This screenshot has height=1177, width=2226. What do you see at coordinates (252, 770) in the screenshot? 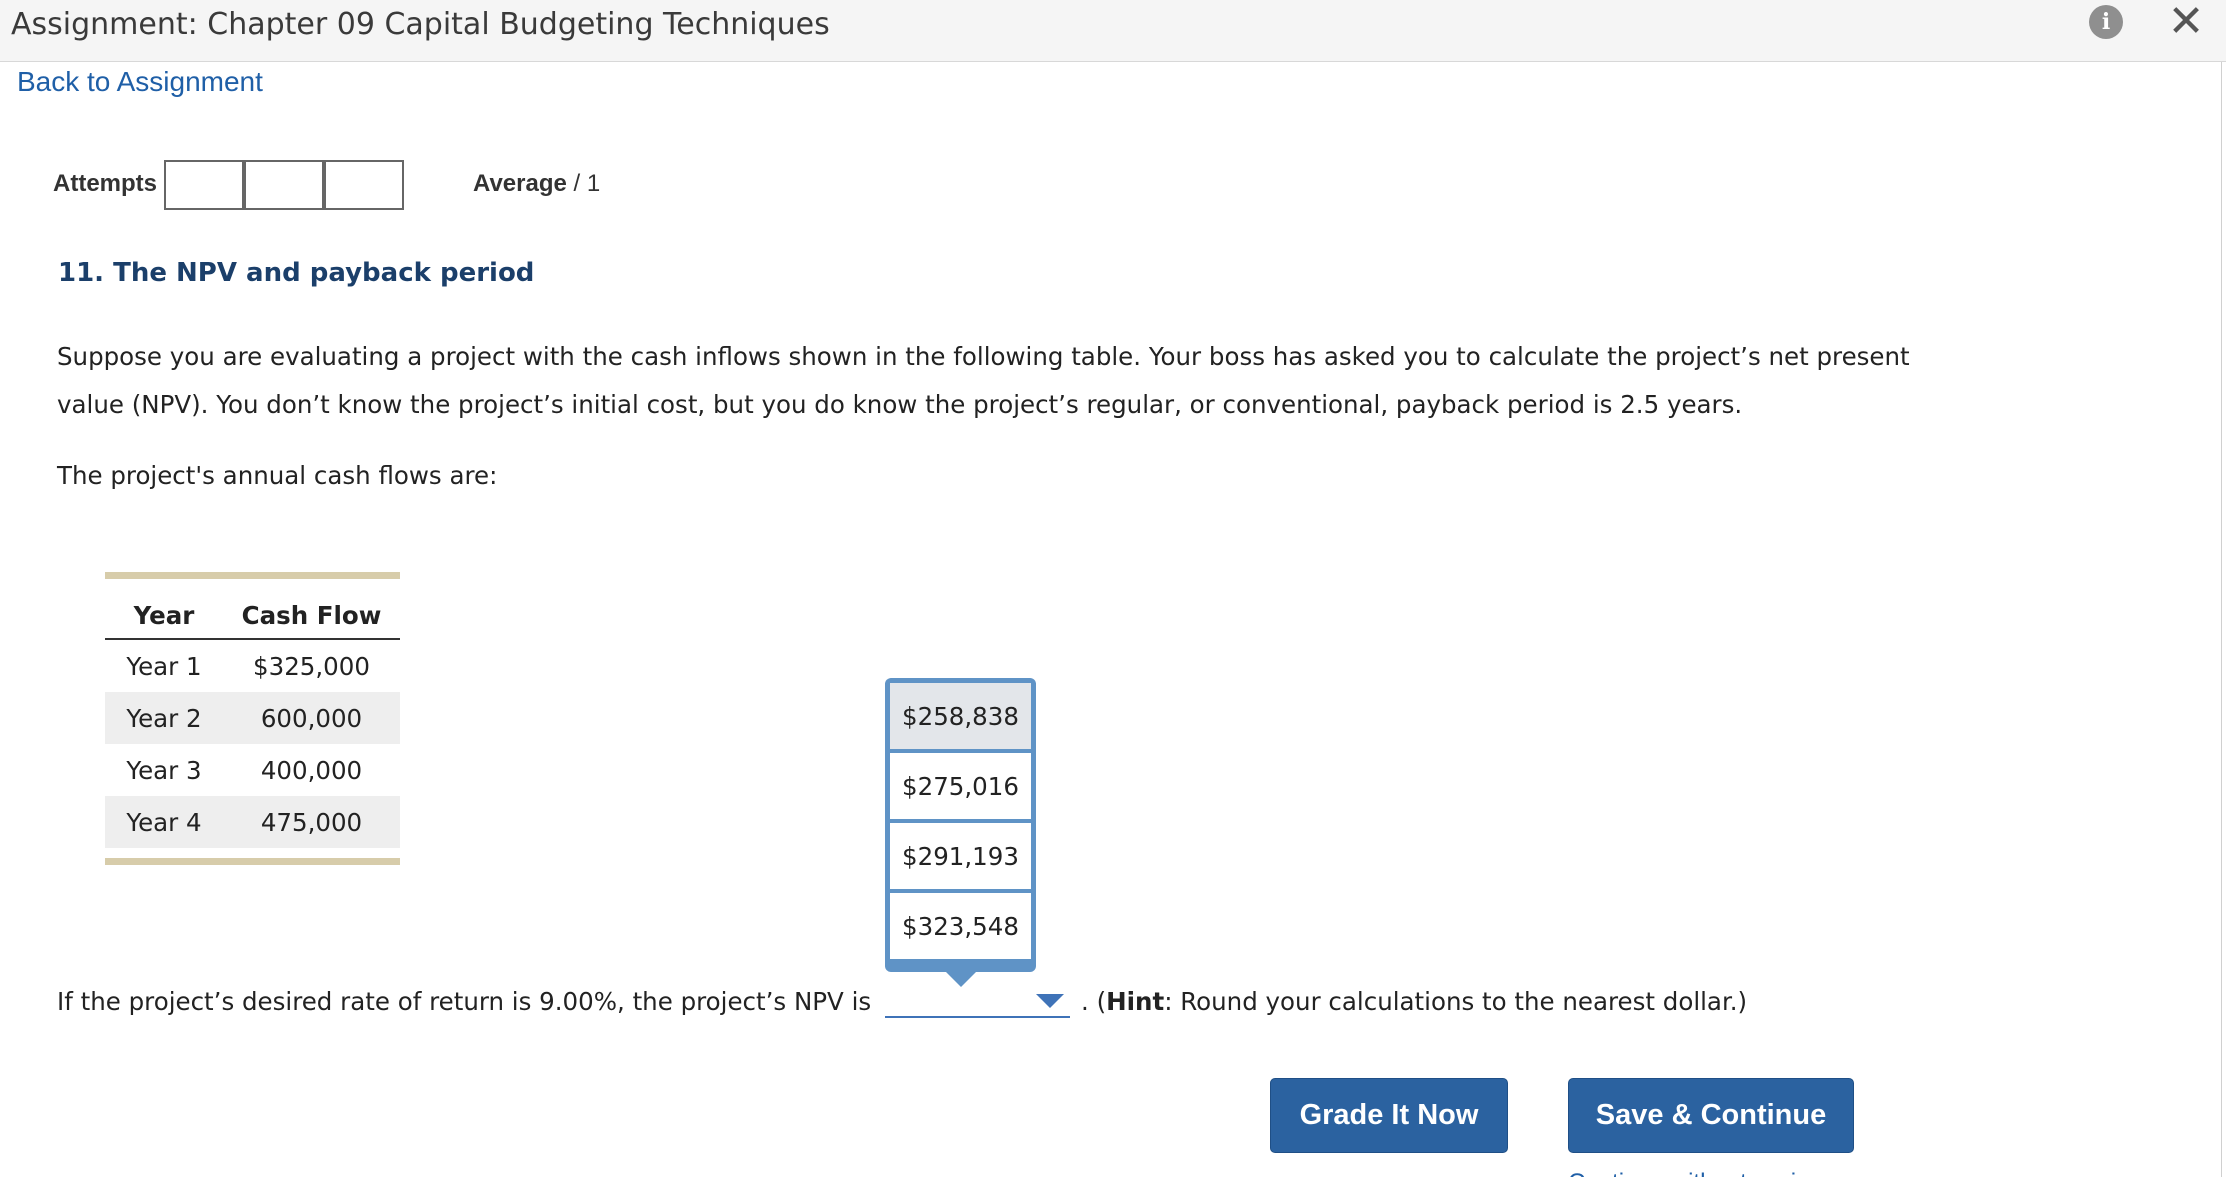
I see `table-row: Year 3 400,000` at bounding box center [252, 770].